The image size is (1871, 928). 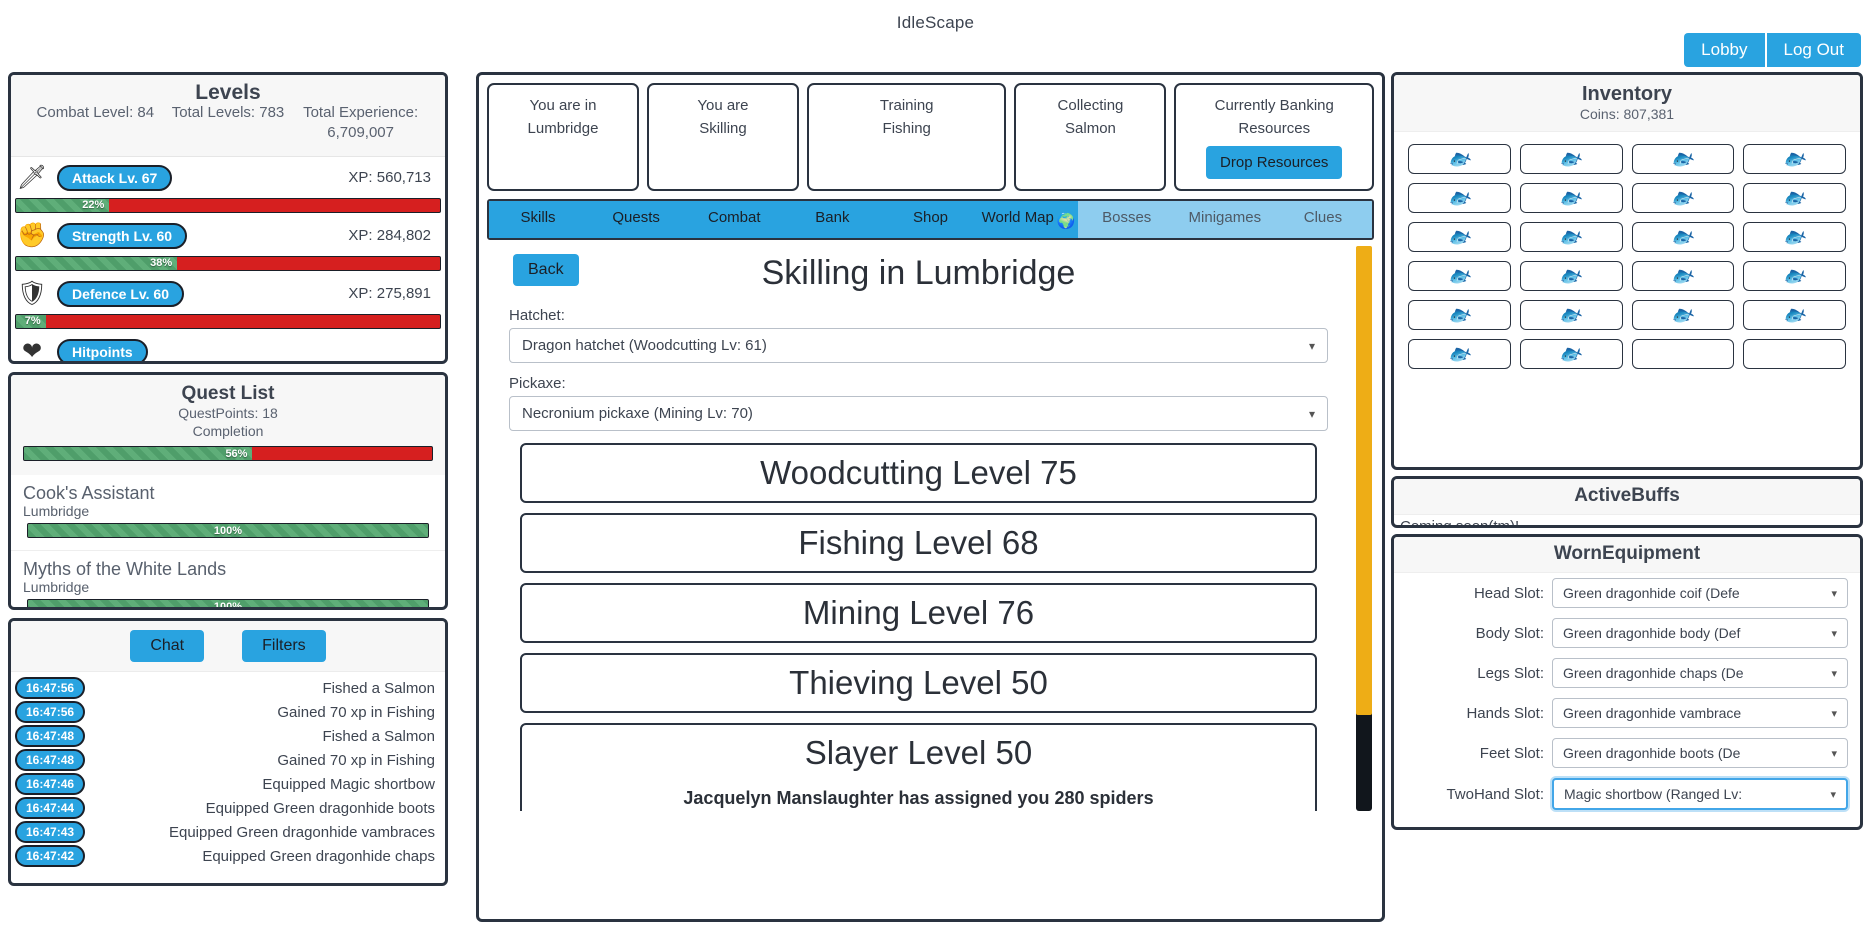 I want to click on pickaxe-select: Necronium pickaxe (Mining Lv: 70) ▾, so click(x=918, y=413).